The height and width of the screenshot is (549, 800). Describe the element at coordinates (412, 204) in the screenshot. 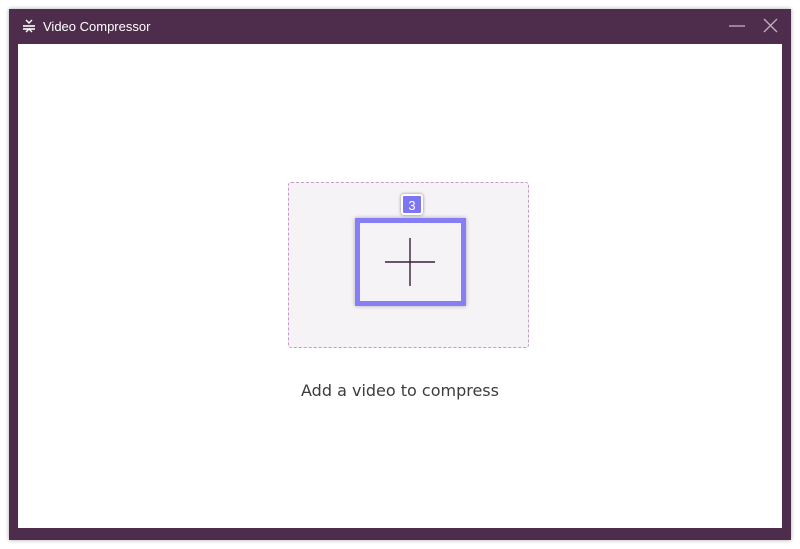

I see `step-badge: 3` at that location.